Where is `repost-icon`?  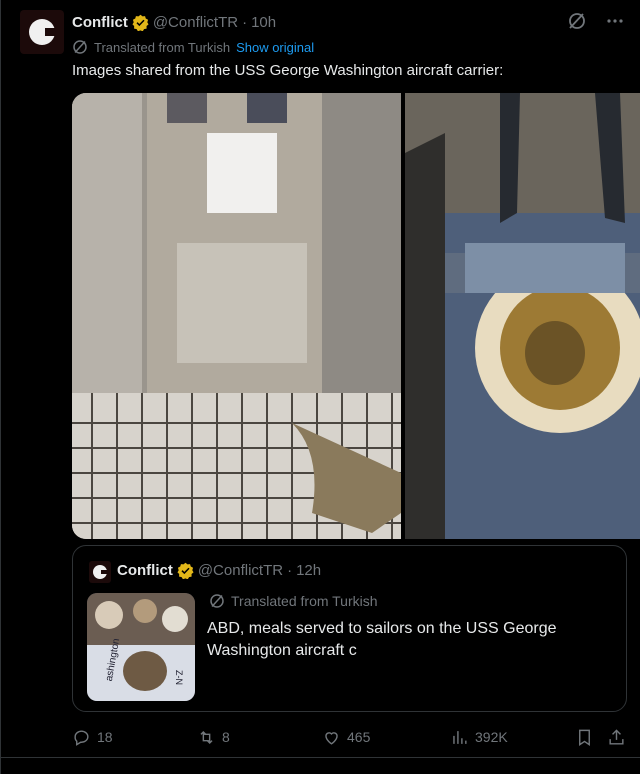 repost-icon is located at coordinates (206, 737).